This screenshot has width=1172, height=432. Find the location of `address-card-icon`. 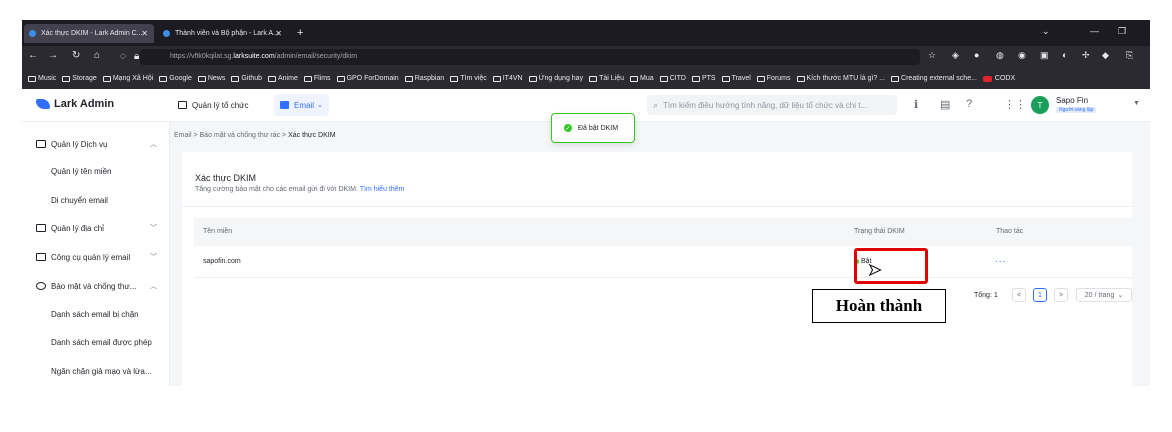

address-card-icon is located at coordinates (41, 228).